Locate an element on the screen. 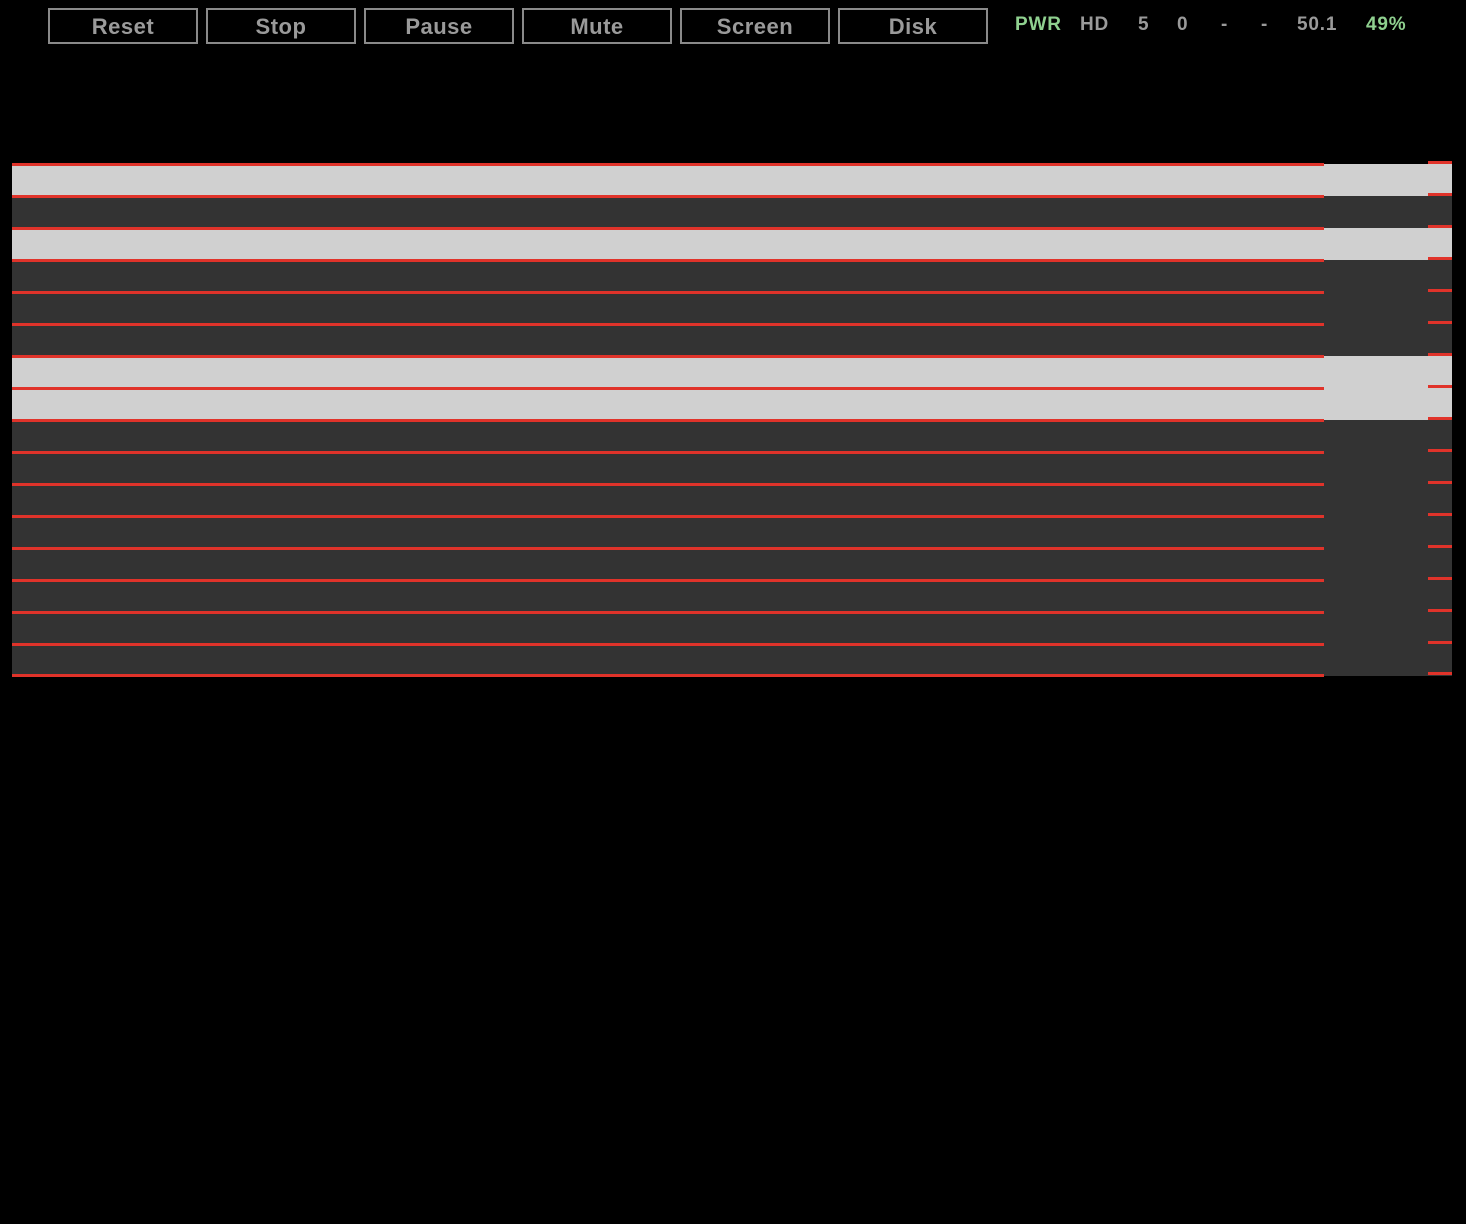  status-value-2: 0 is located at coordinates (1183, 24).